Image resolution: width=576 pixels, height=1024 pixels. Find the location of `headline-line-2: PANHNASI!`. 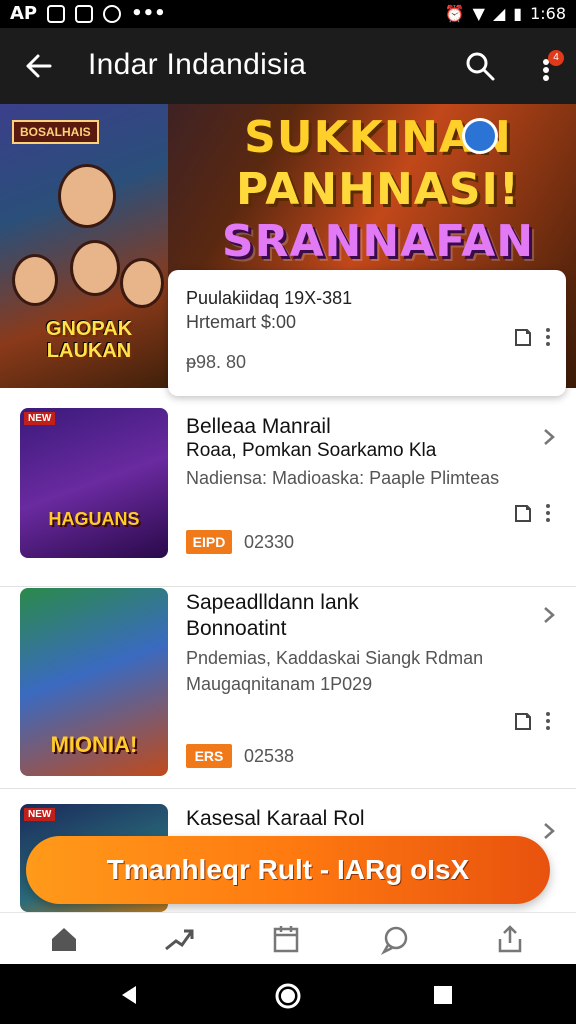

headline-line-2: PANHNASI! is located at coordinates (378, 189).